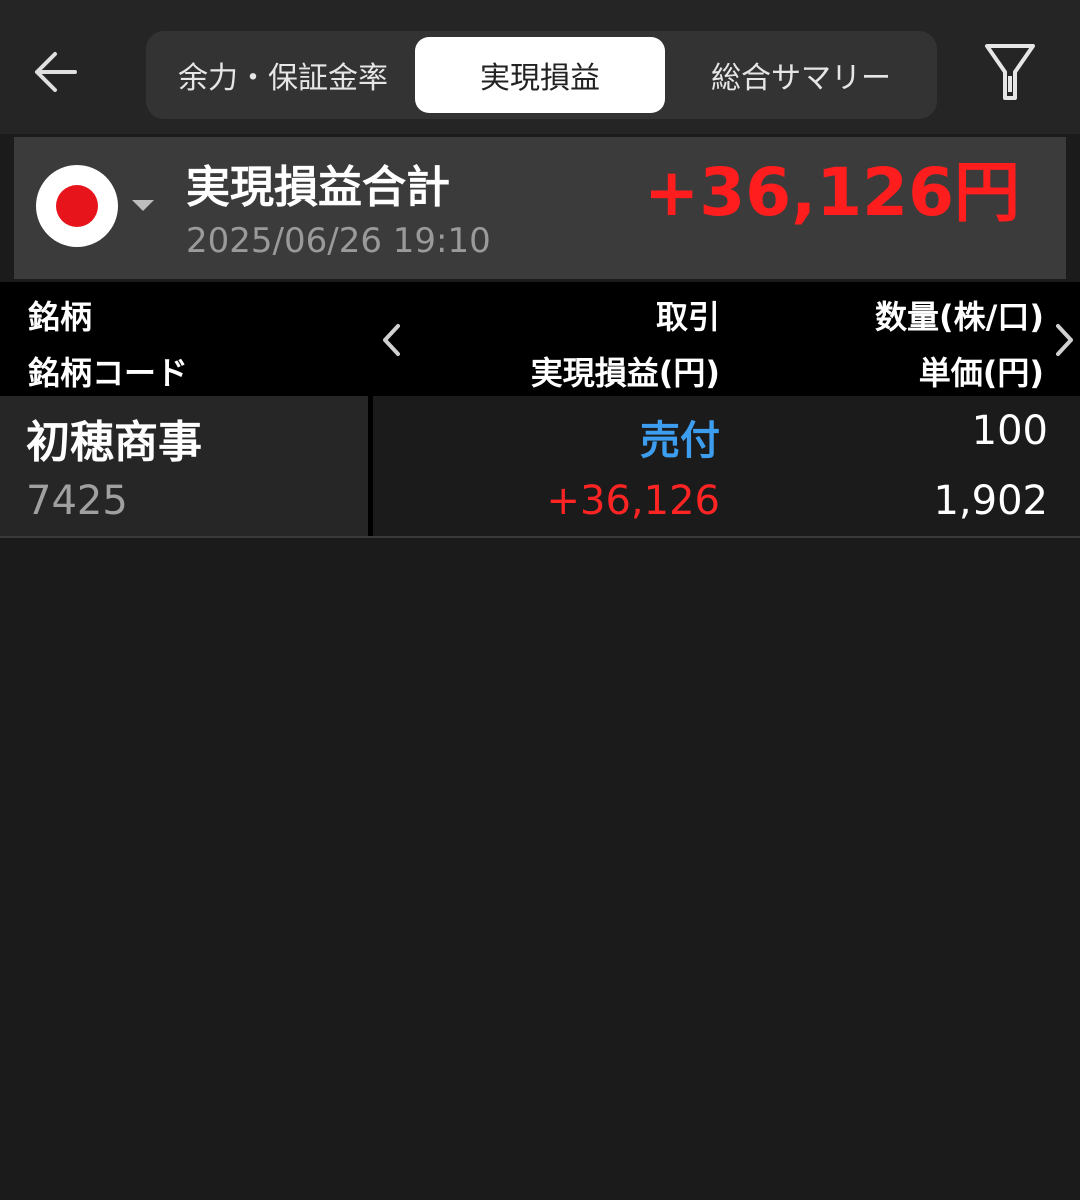  I want to click on chevron-right-icon, so click(1064, 340).